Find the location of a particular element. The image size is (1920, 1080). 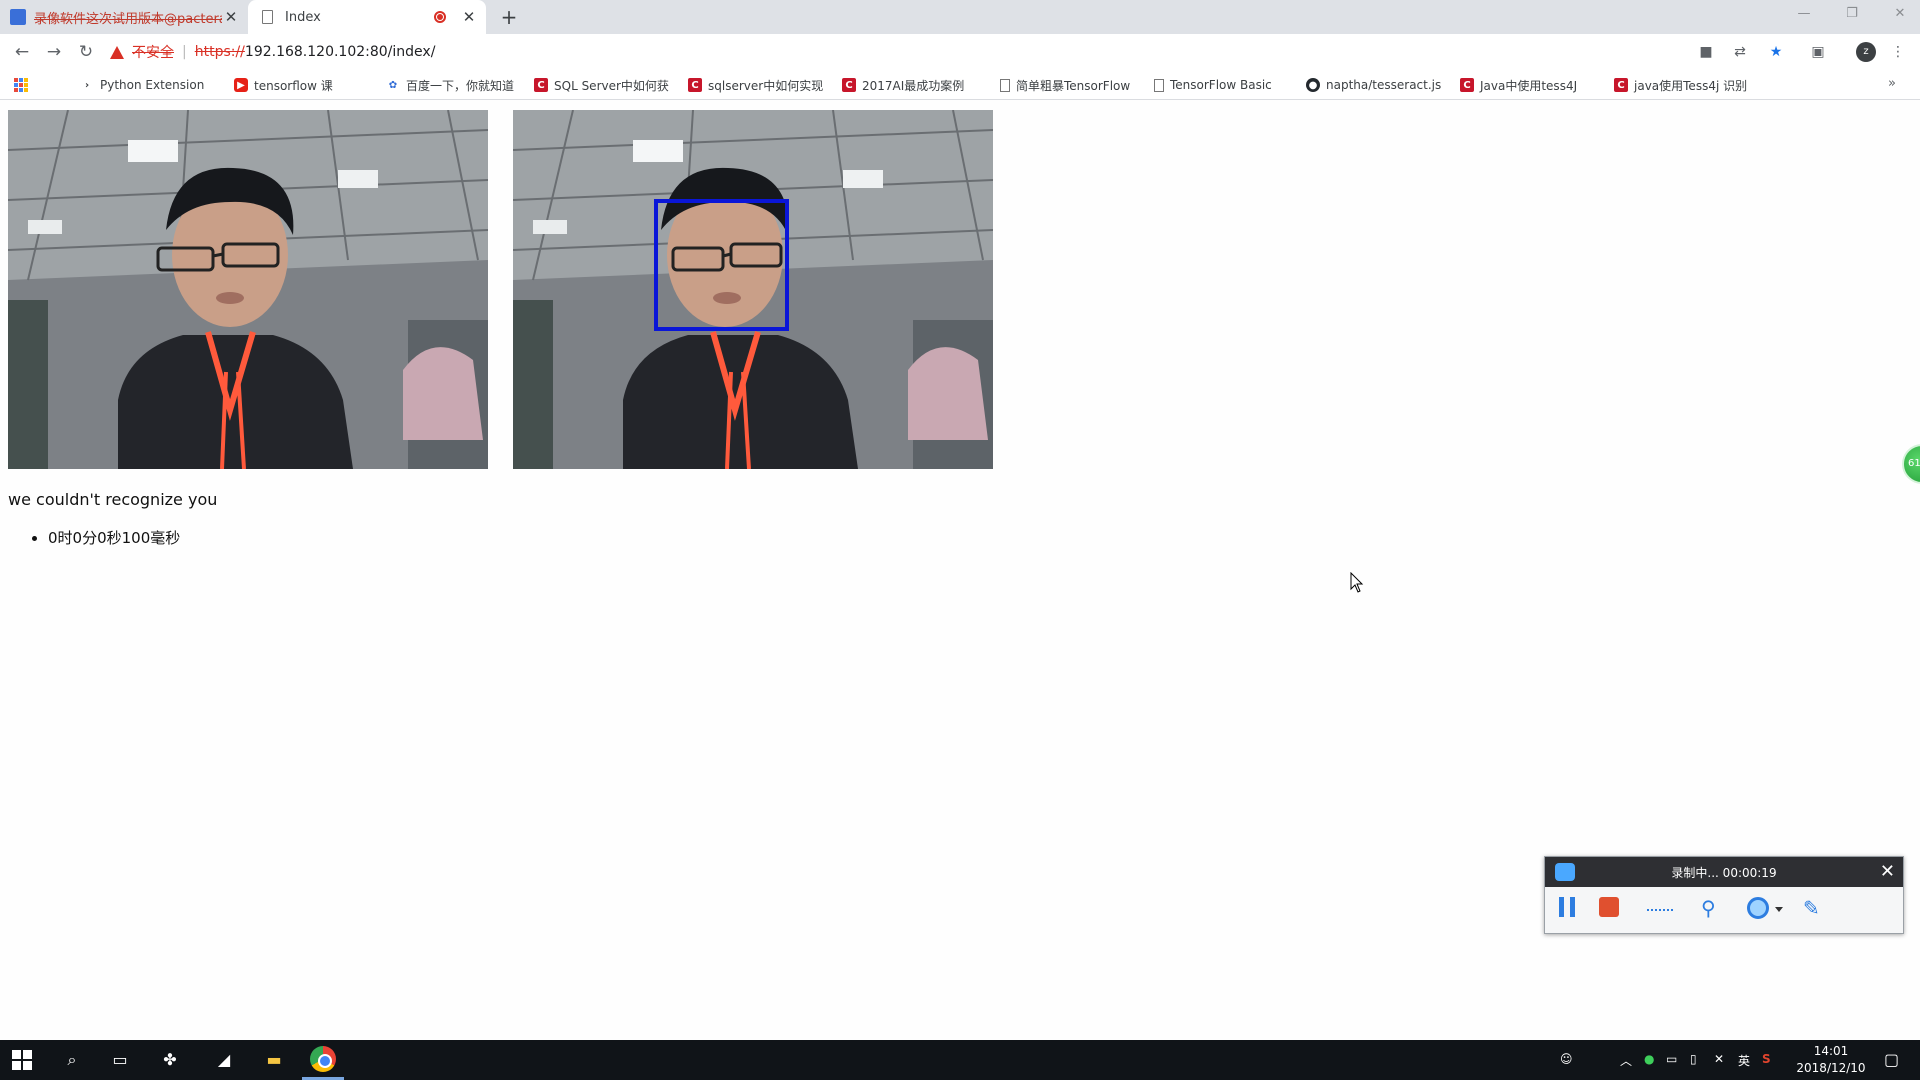

new-tab-button: + is located at coordinates (509, 17).